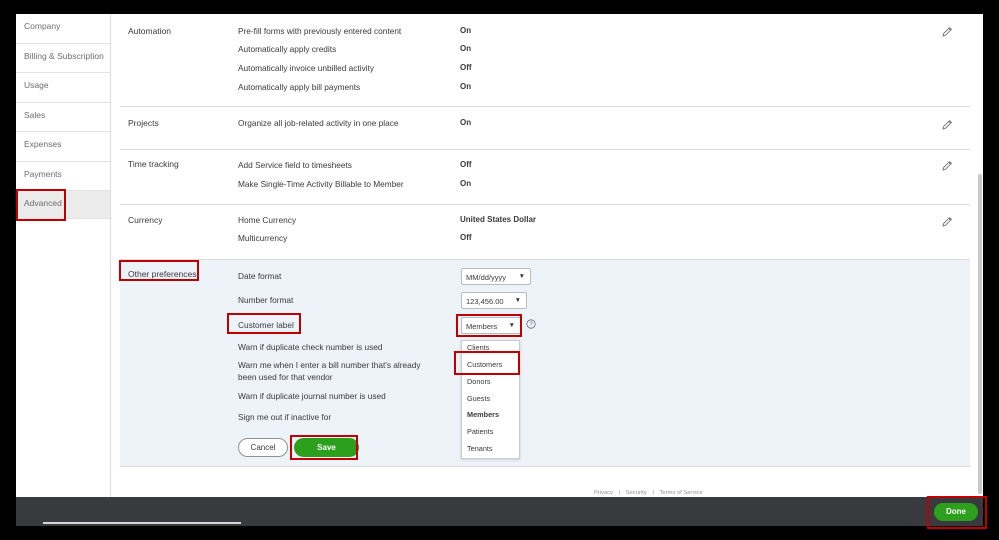  What do you see at coordinates (285, 417) in the screenshot?
I see `sign-out-label: Sign me out if inactive for` at bounding box center [285, 417].